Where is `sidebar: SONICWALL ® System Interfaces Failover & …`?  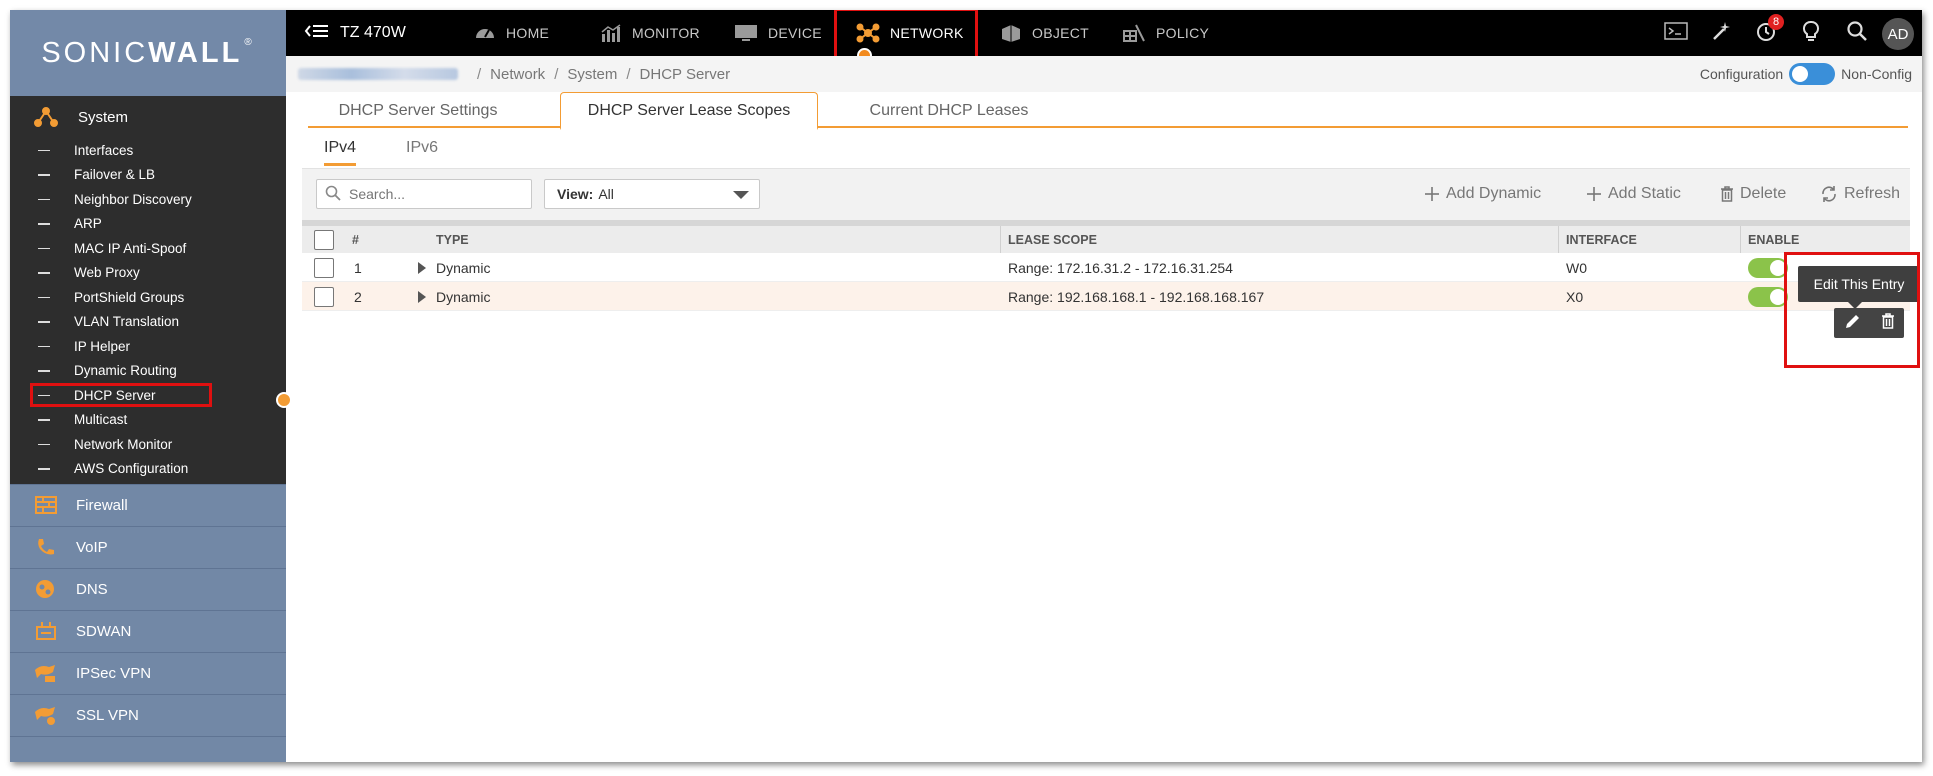 sidebar: SONICWALL ® System Interfaces Failover & … is located at coordinates (148, 386).